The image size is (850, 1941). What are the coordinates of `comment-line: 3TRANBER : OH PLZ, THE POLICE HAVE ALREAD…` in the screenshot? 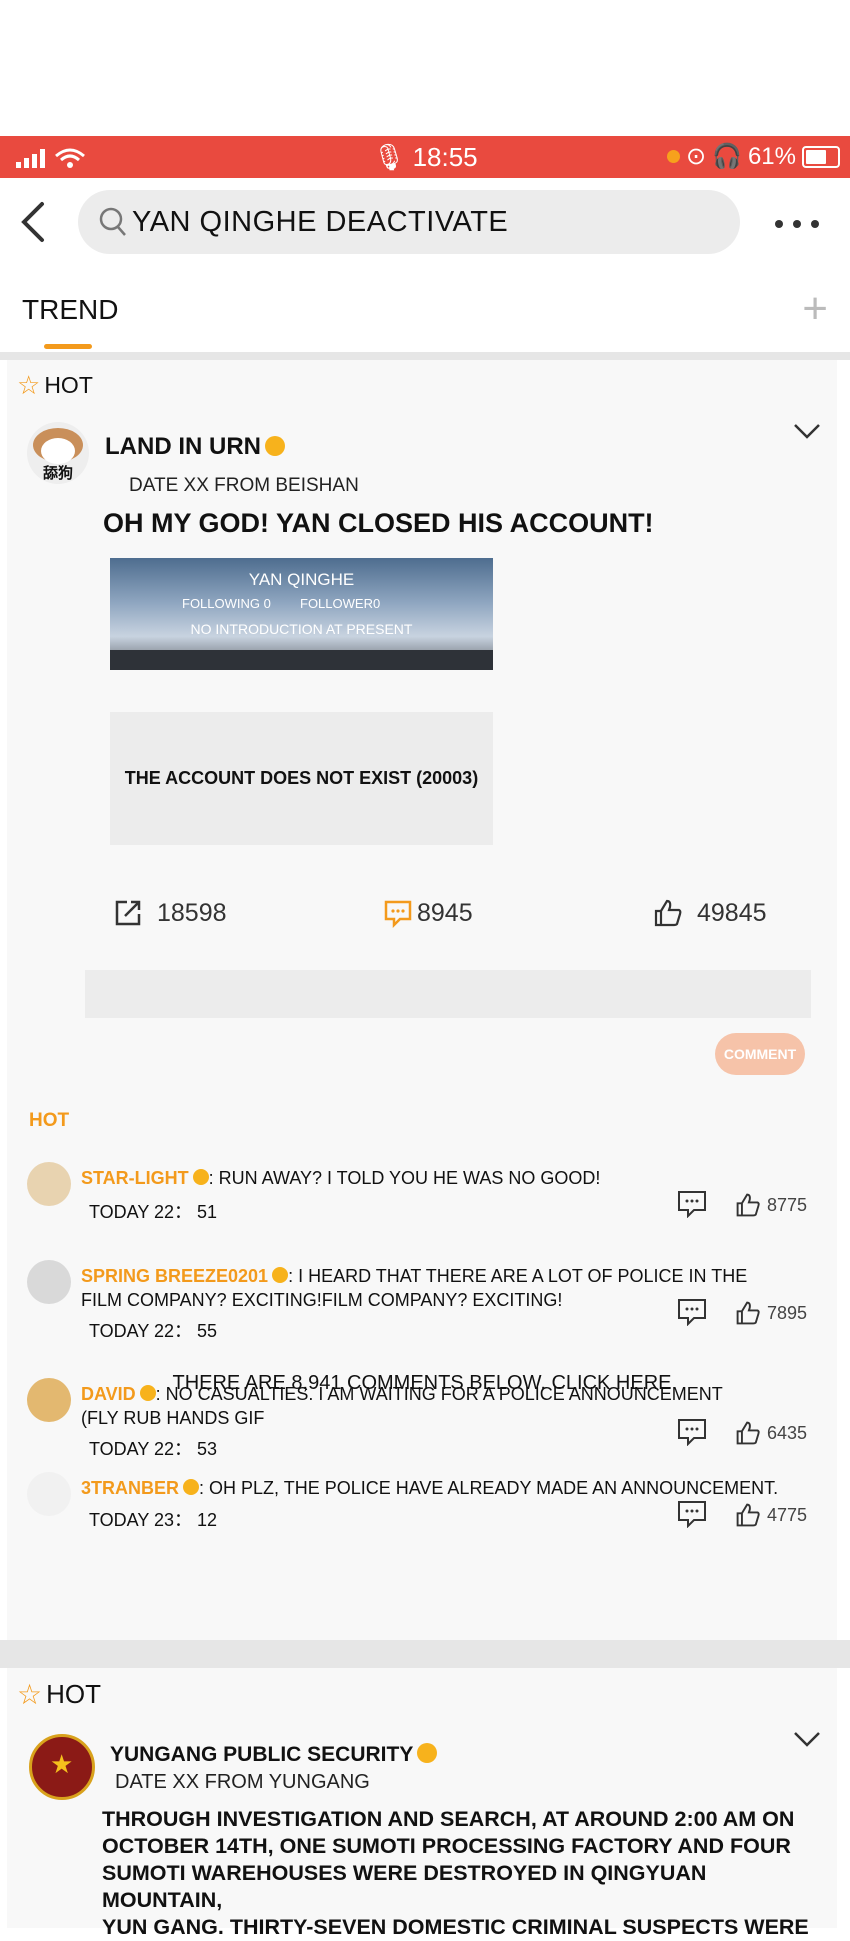 It's located at (429, 1488).